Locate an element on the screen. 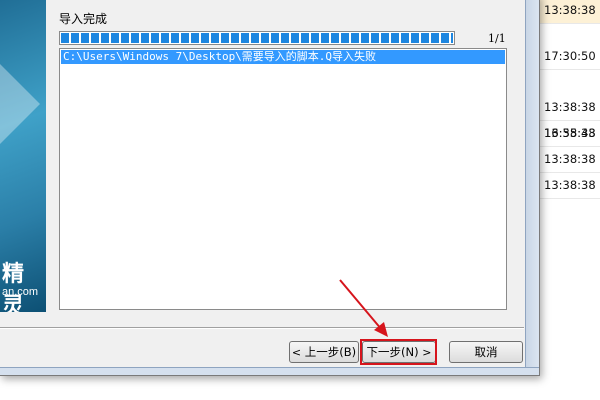  next-button: 下一步(N) > is located at coordinates (399, 352).